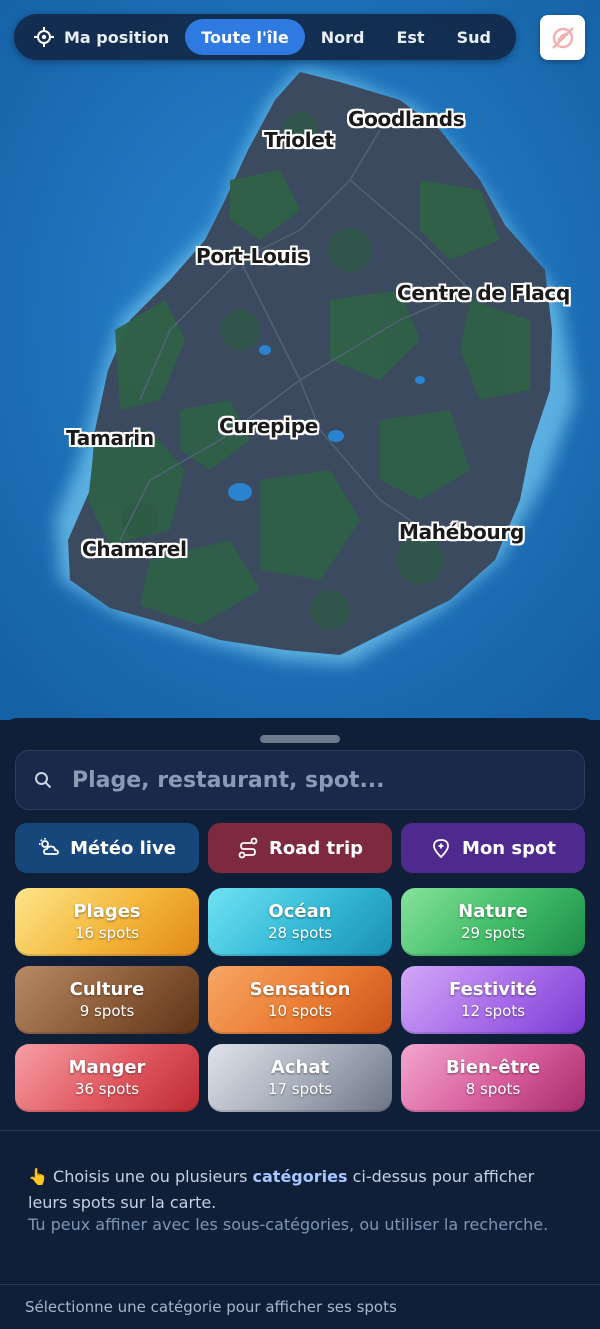  I want to click on category-plages: Plages 16 spots, so click(107, 922).